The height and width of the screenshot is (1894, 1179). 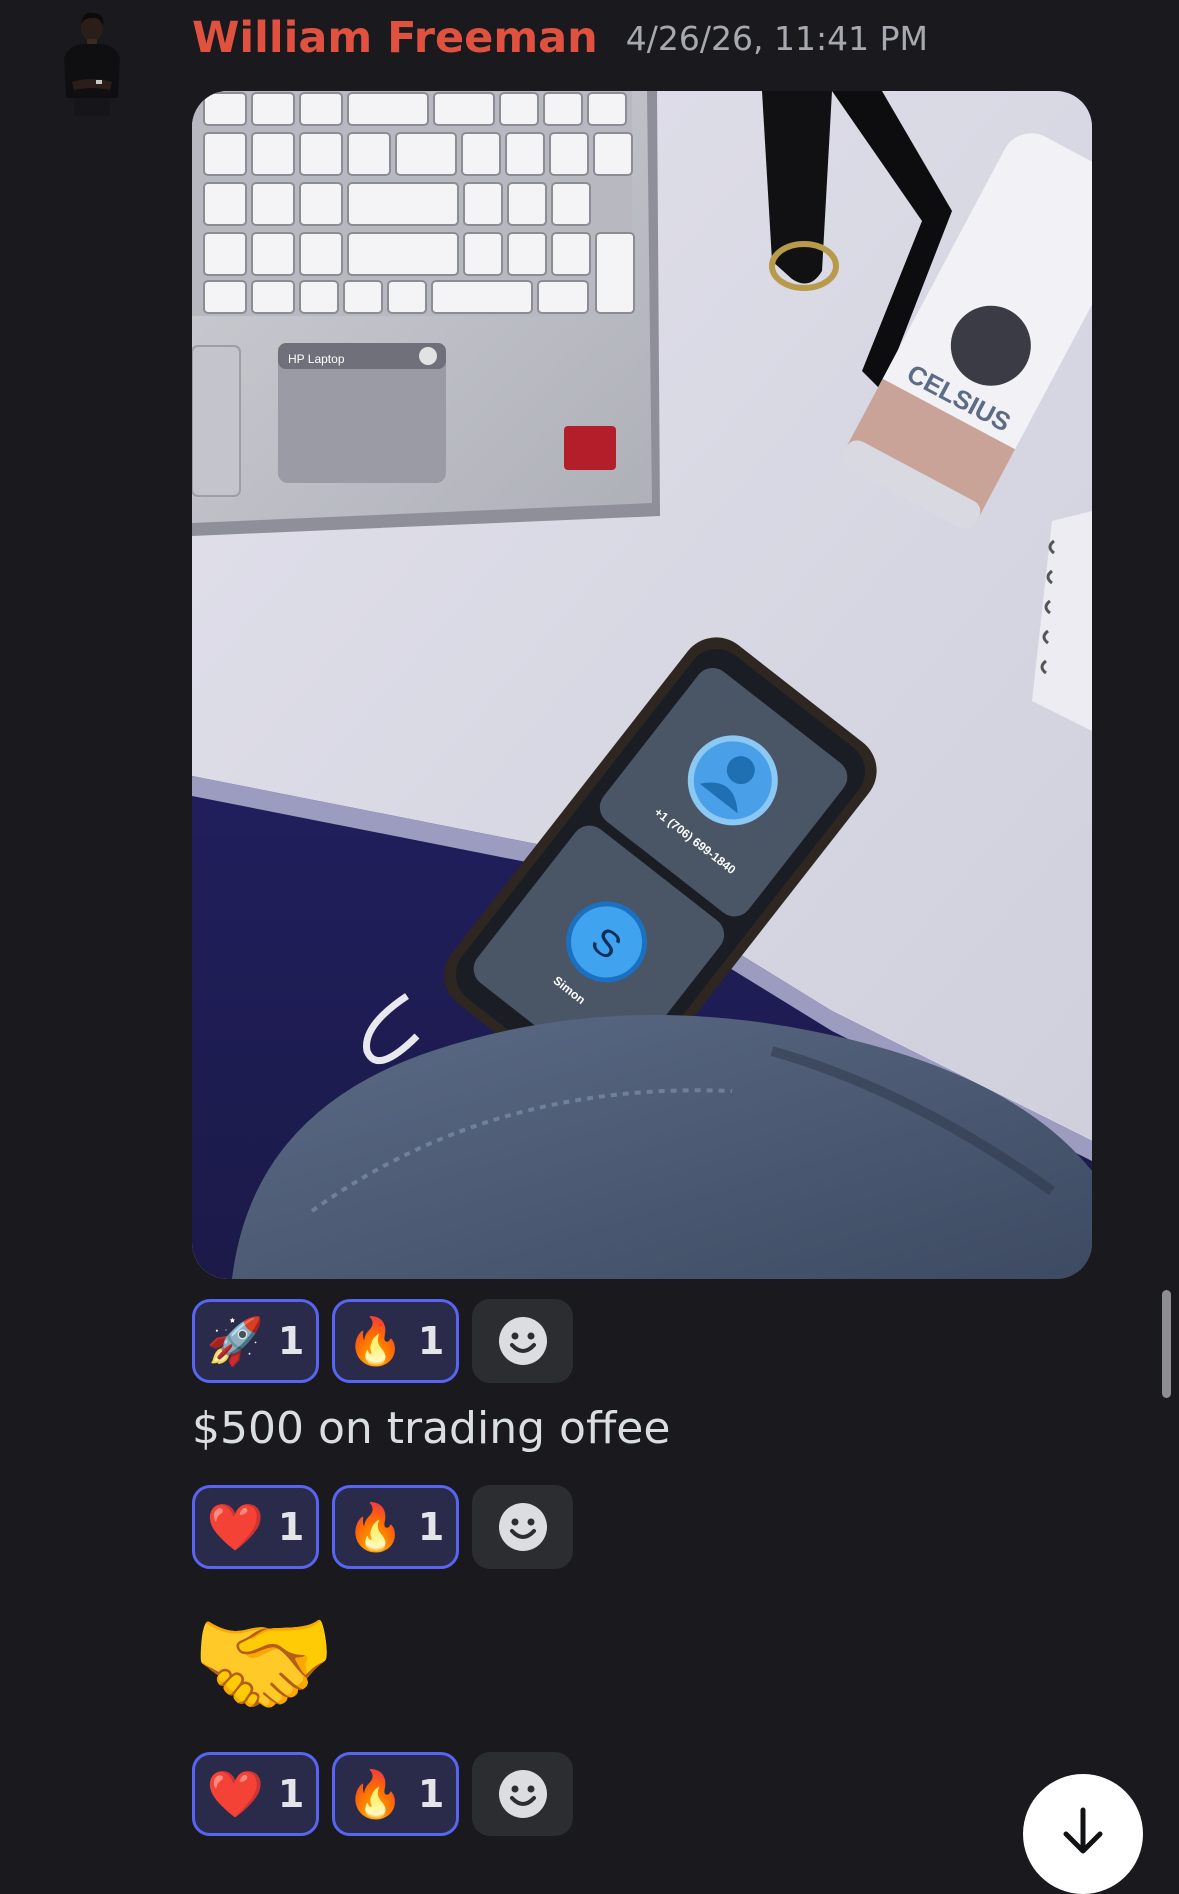 What do you see at coordinates (235, 1341) in the screenshot?
I see `rocket-emoji: 🚀` at bounding box center [235, 1341].